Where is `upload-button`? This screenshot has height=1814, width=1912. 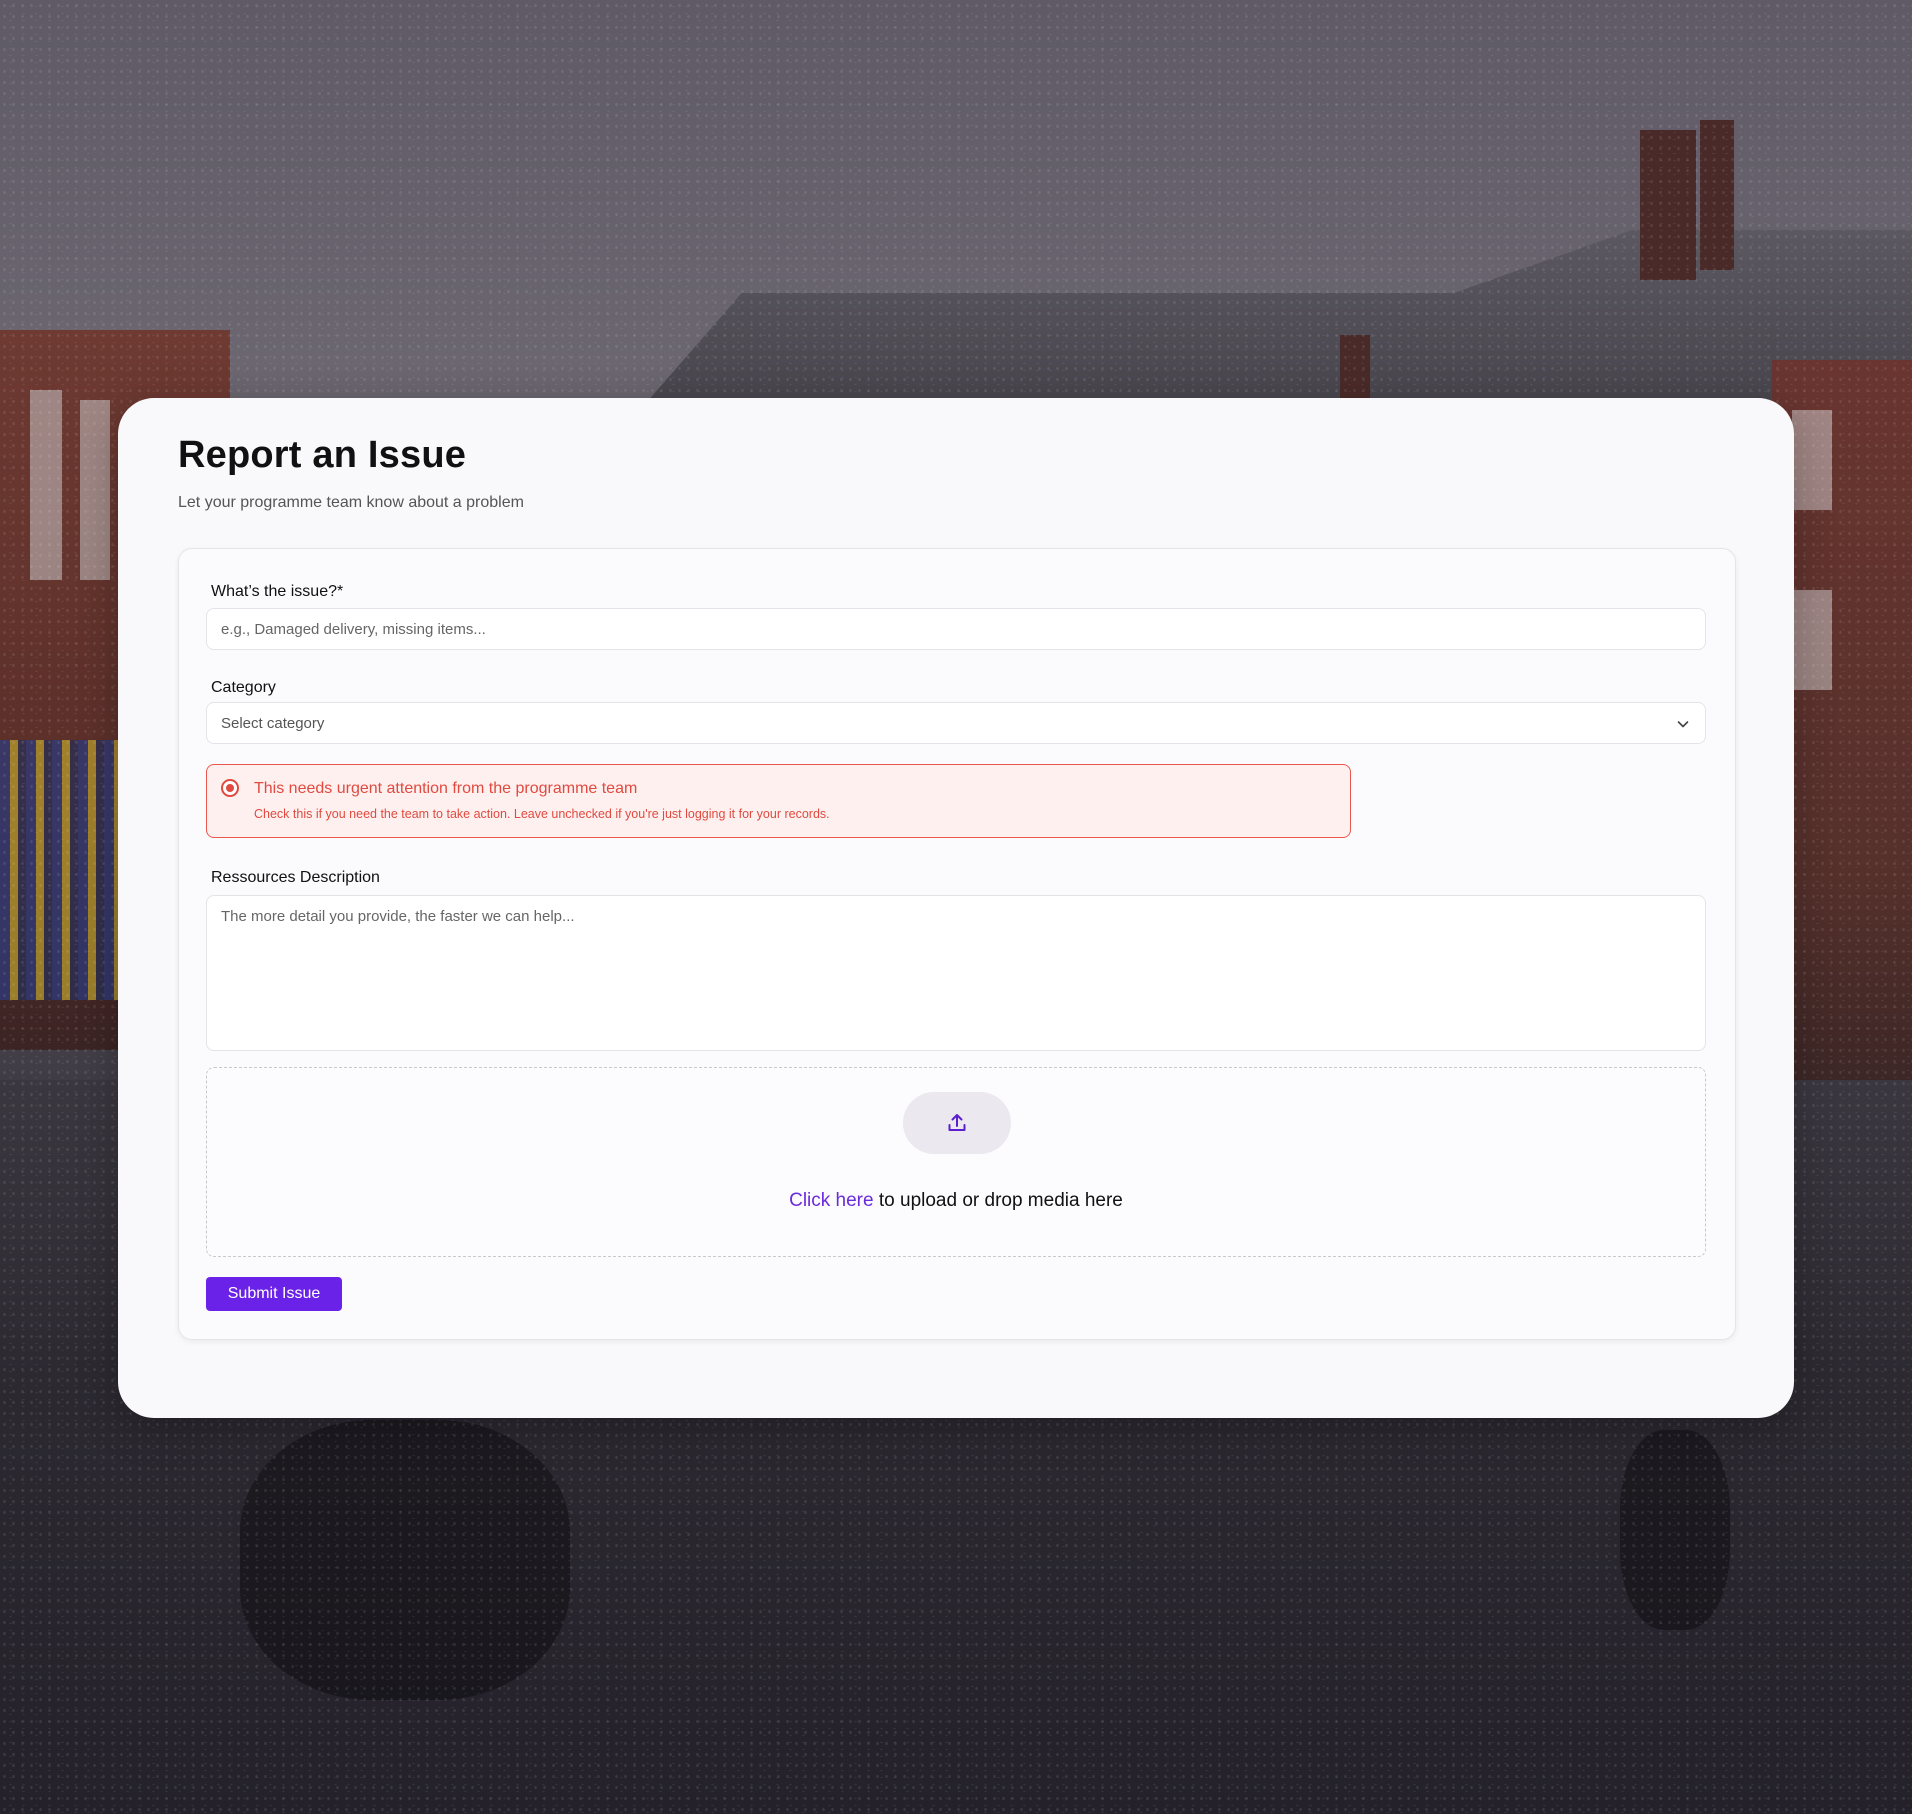
upload-button is located at coordinates (957, 1123).